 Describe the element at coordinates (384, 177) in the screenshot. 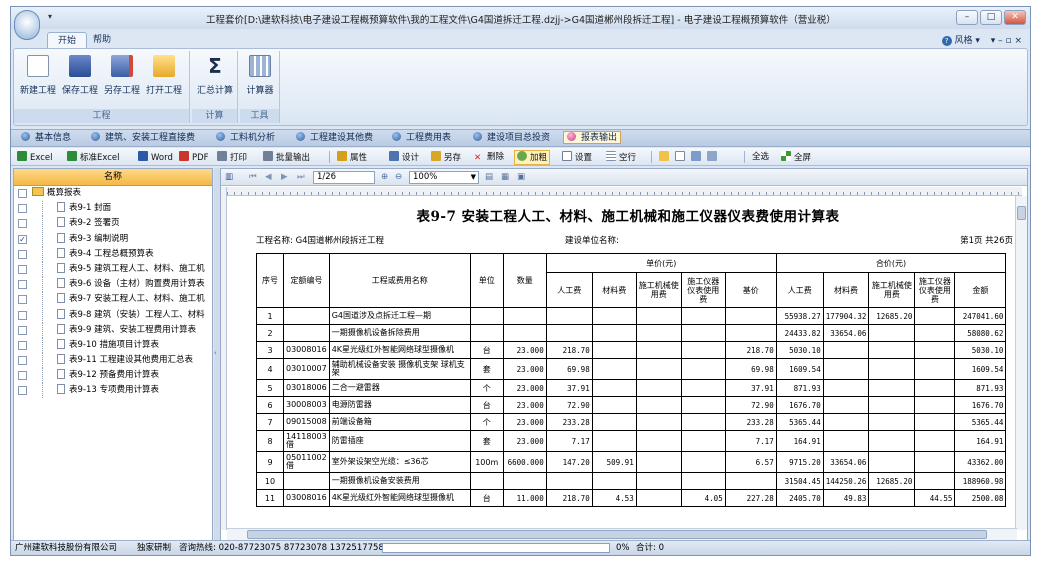

I see `zoom-in-icon: ⊕` at that location.